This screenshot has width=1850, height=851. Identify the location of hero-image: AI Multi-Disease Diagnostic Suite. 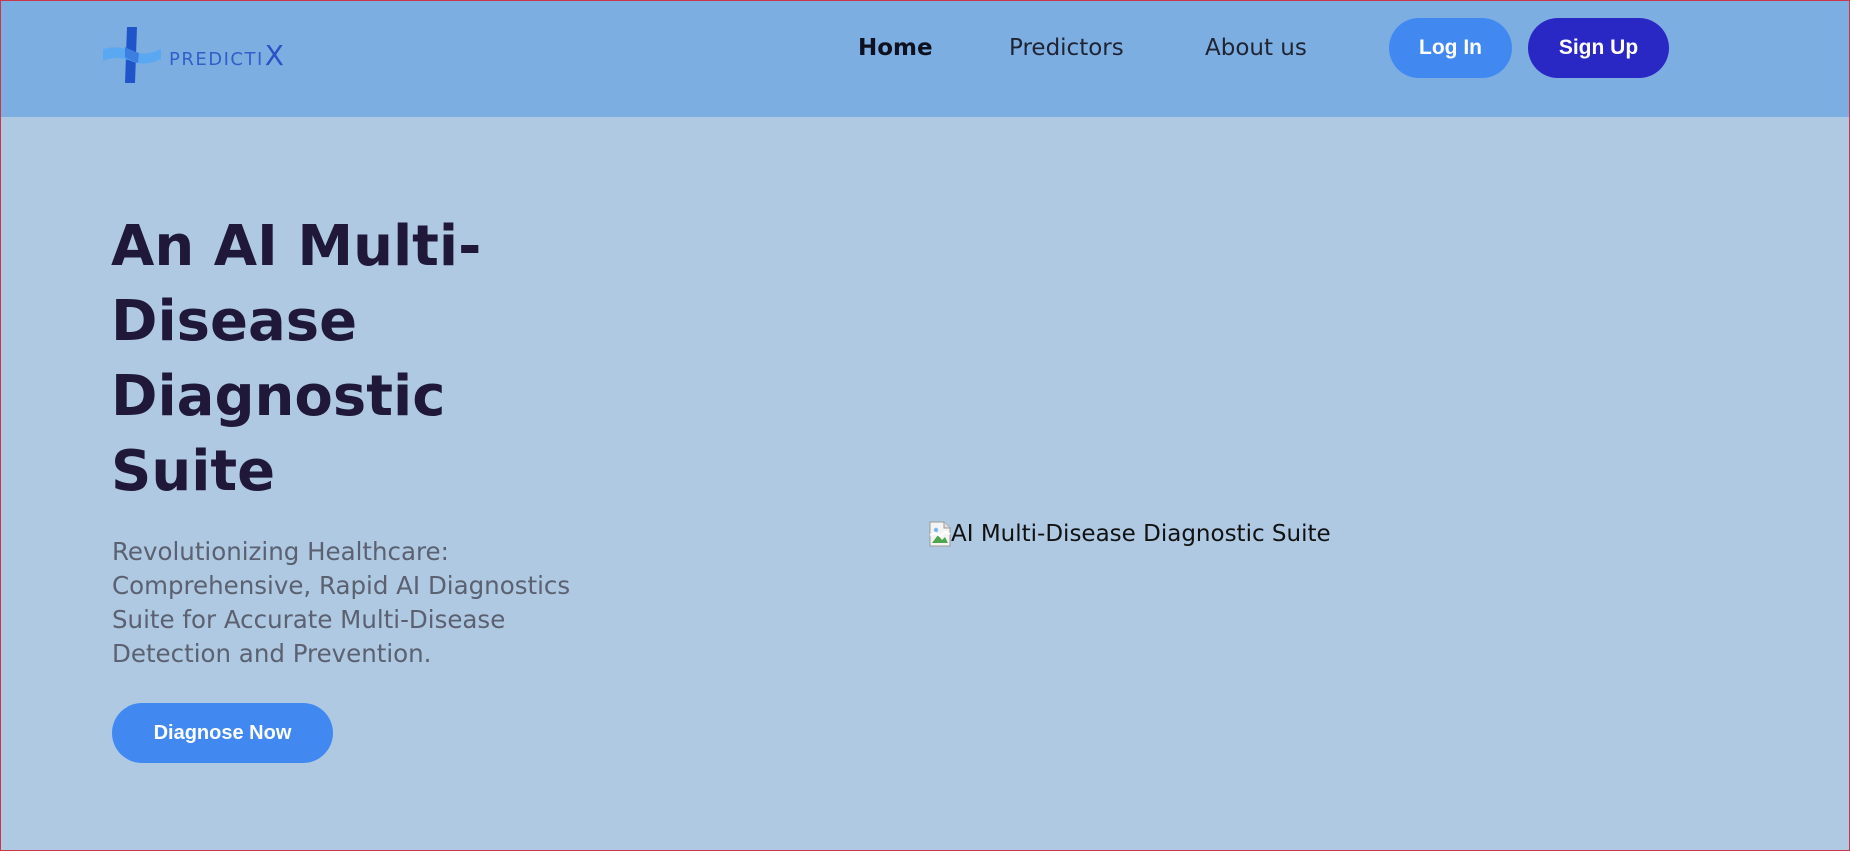
(1130, 534).